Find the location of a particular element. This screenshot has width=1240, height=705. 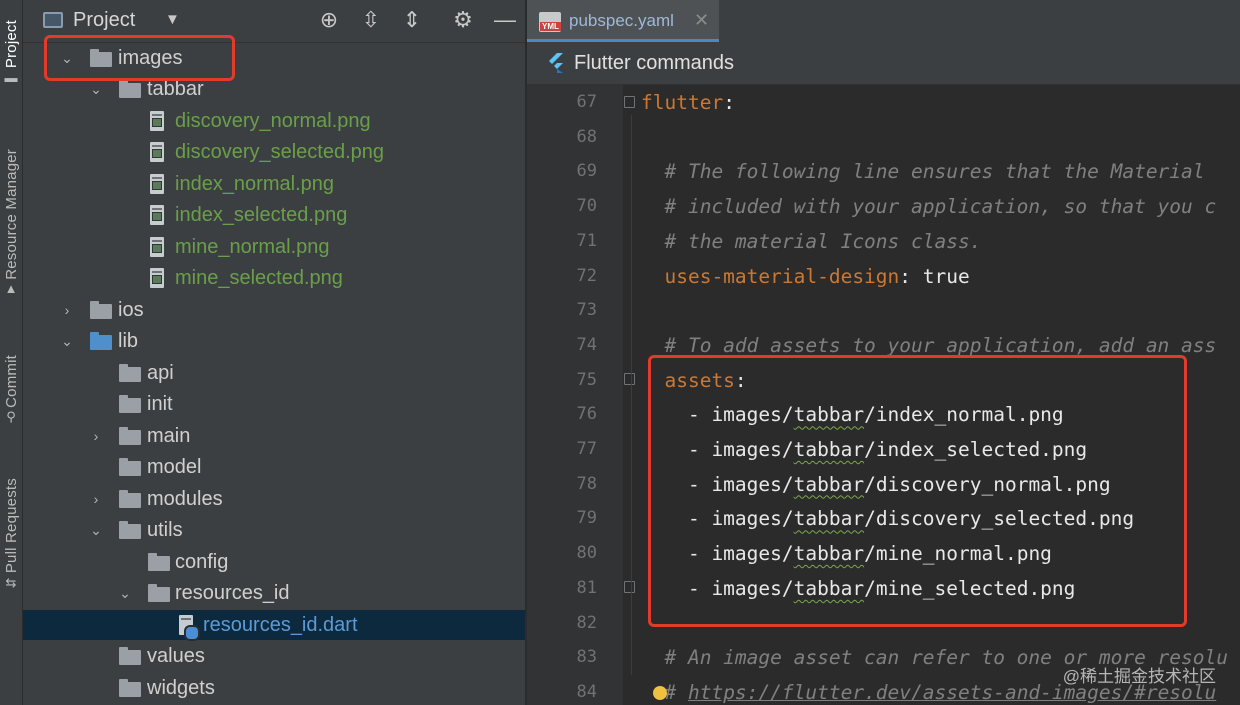

tree-item-label: lib is located at coordinates (128, 341).